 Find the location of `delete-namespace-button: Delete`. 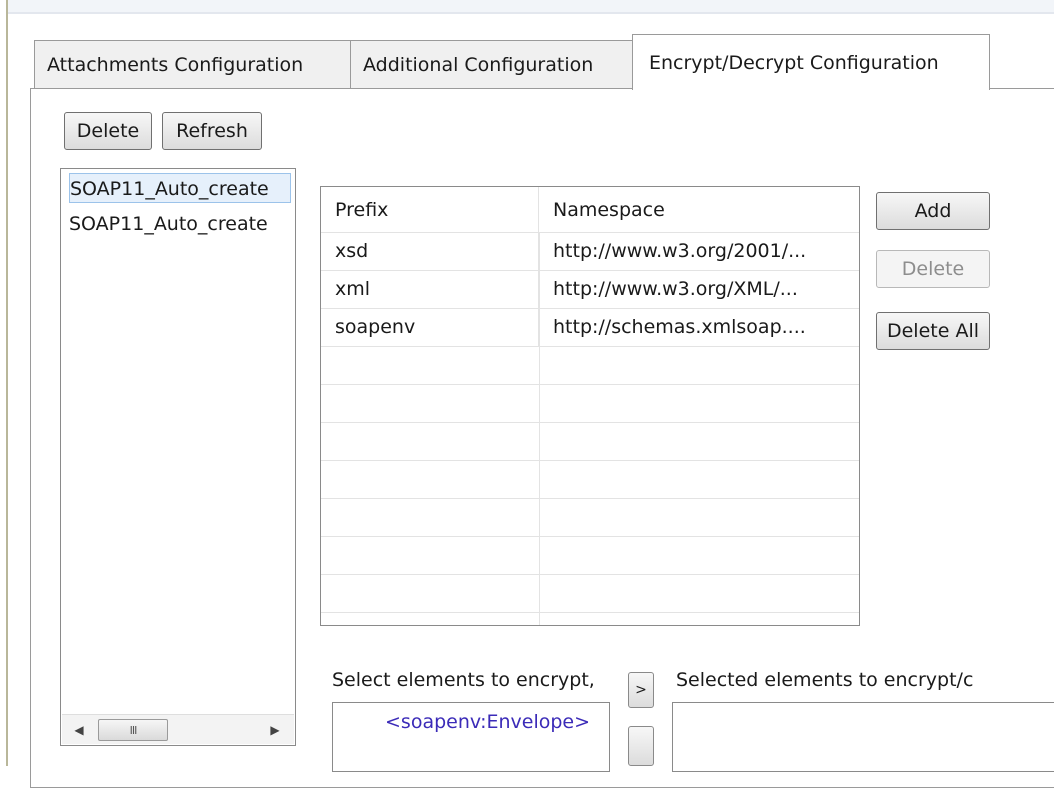

delete-namespace-button: Delete is located at coordinates (933, 269).